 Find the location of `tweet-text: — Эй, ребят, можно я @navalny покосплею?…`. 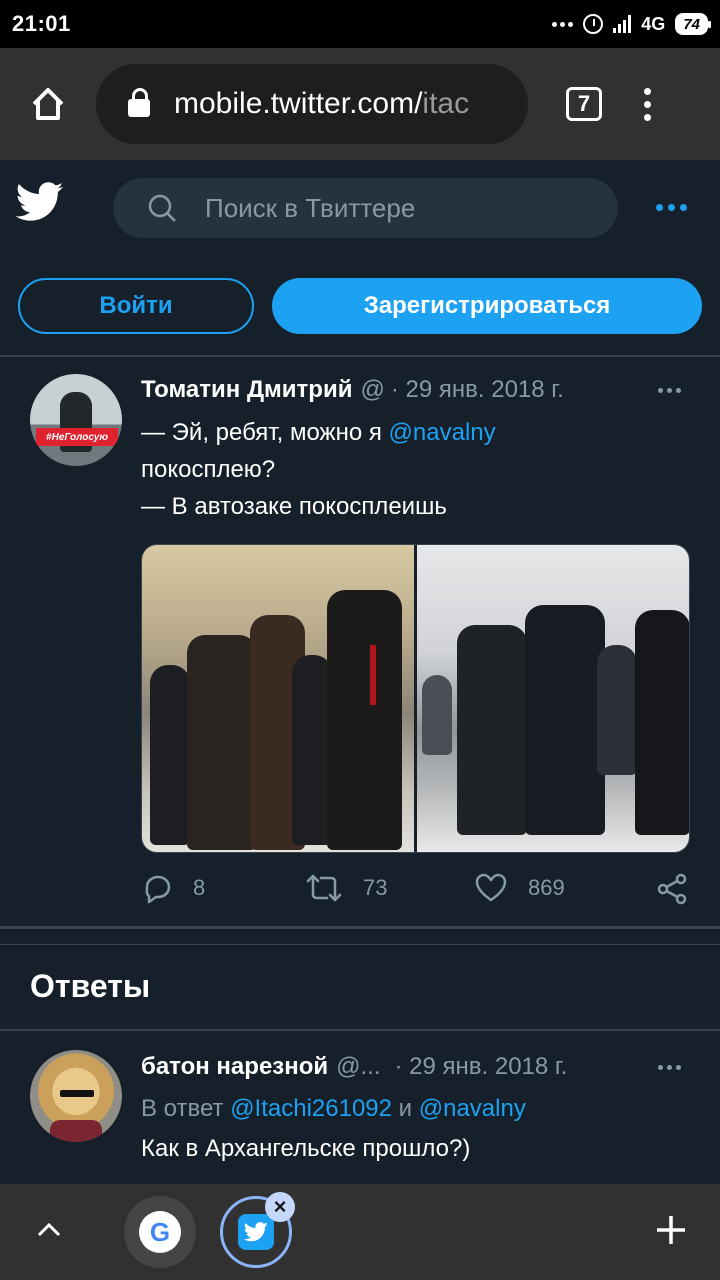

tweet-text: — Эй, ребят, можно я @navalny покосплею?… is located at coordinates (318, 469).